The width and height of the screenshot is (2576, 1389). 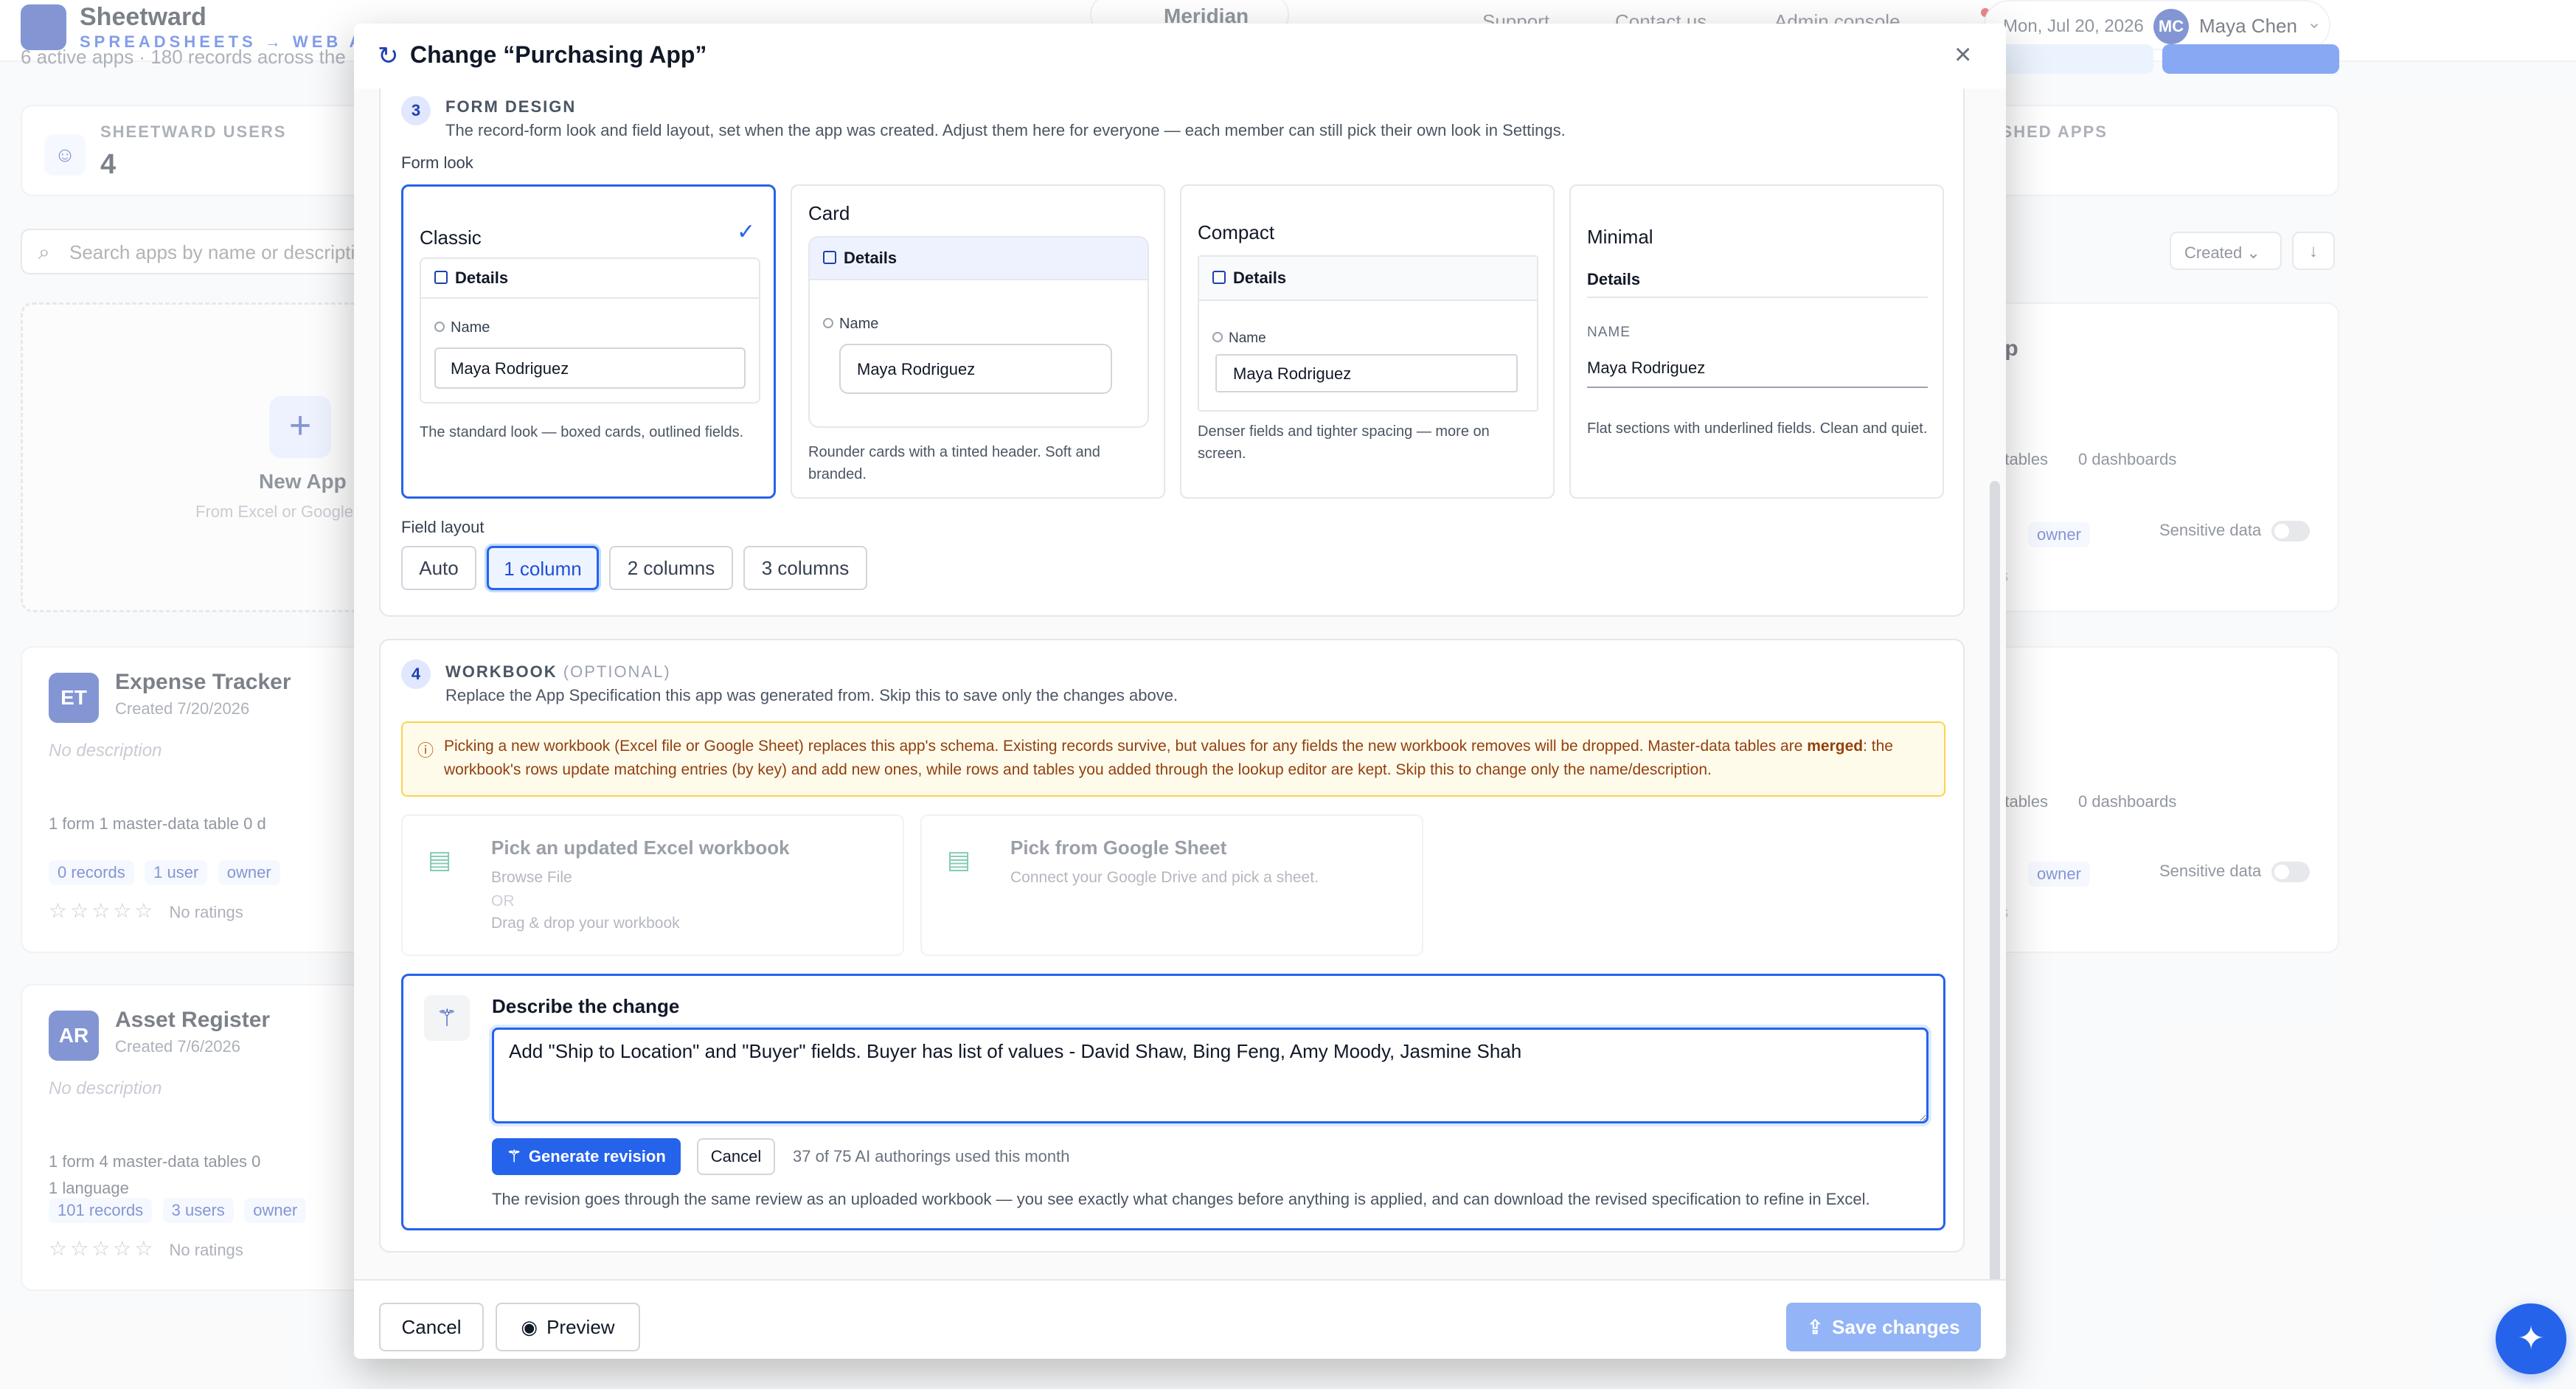 What do you see at coordinates (617, 671) in the screenshot?
I see `optional-tag: (OPTIONAL)` at bounding box center [617, 671].